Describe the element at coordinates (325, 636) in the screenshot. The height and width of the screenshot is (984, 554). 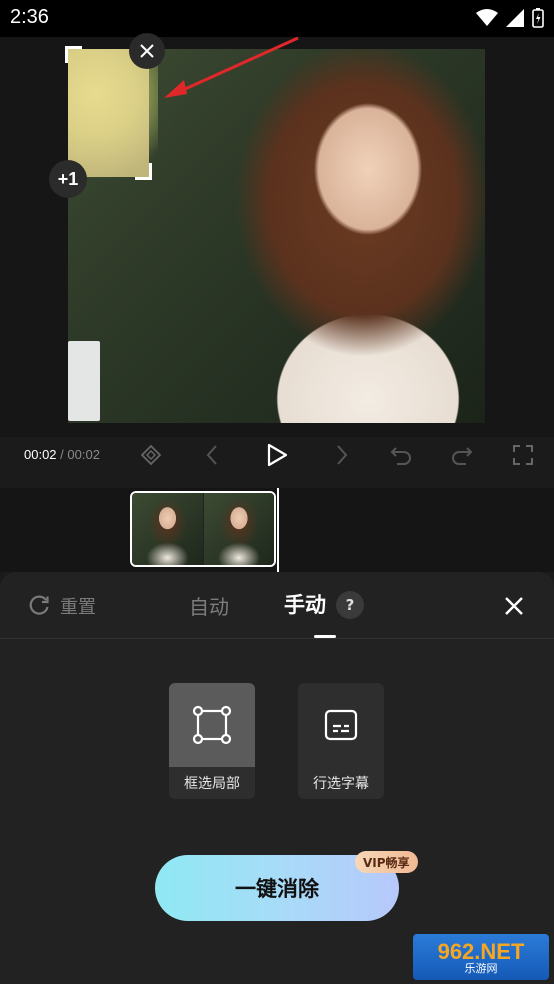
I see `active-tab-indicator` at that location.